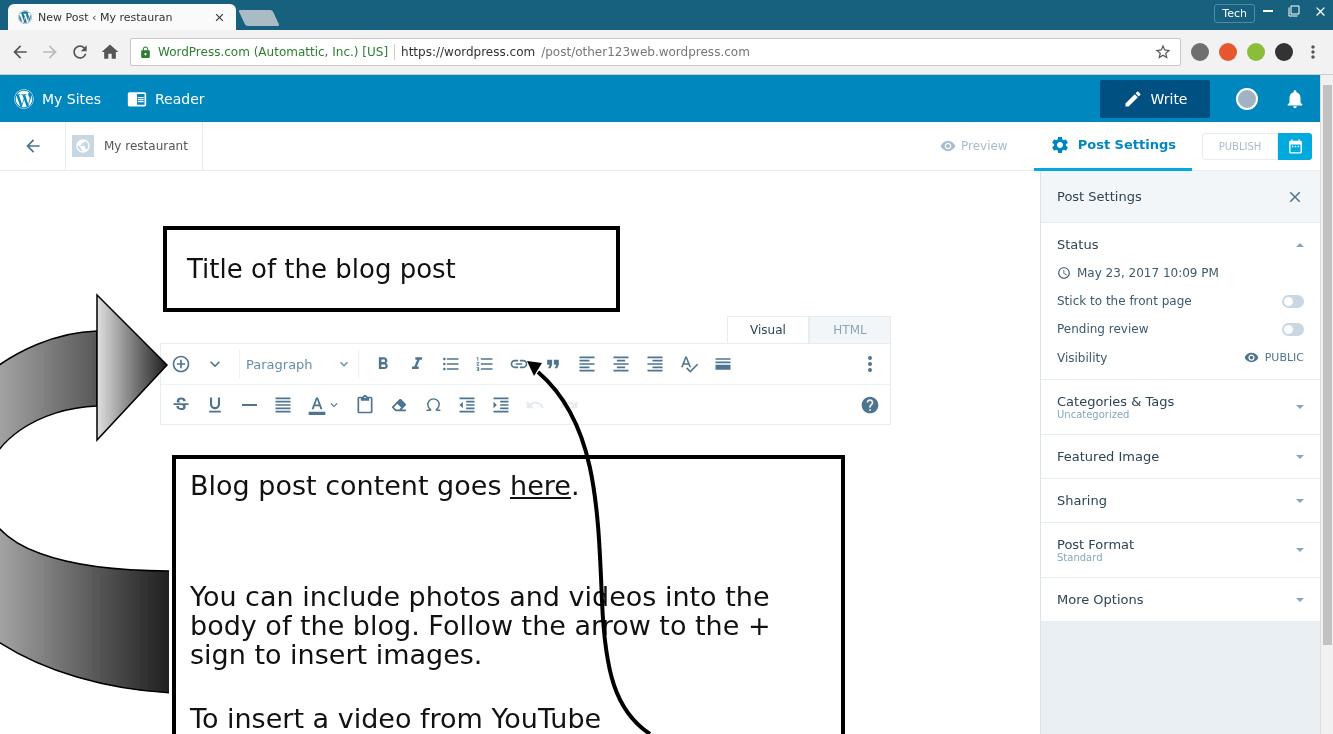 Image resolution: width=1333 pixels, height=734 pixels. What do you see at coordinates (399, 404) in the screenshot?
I see `eraser-icon` at bounding box center [399, 404].